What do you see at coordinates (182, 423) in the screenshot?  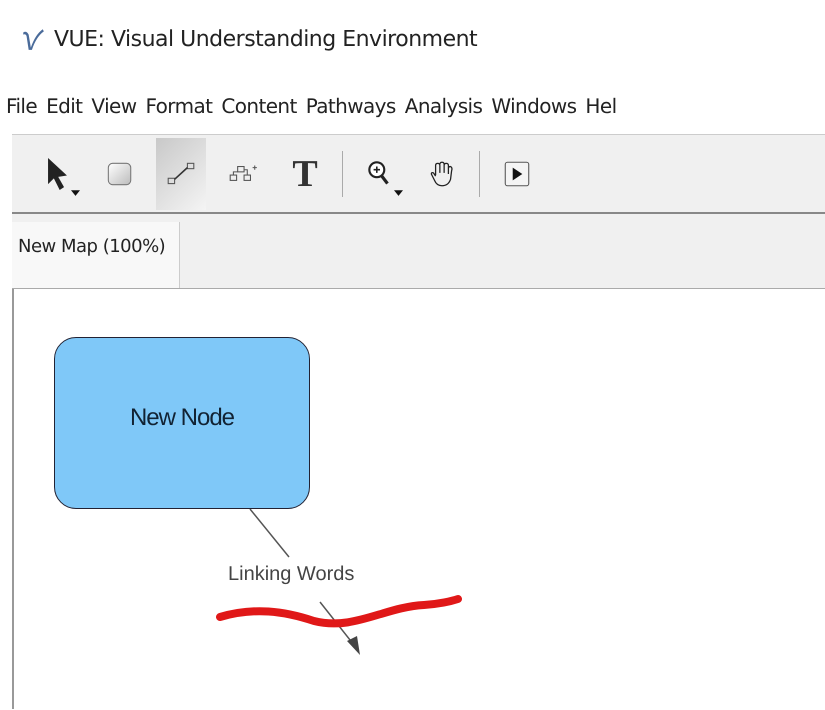 I see `map-node: New Node` at bounding box center [182, 423].